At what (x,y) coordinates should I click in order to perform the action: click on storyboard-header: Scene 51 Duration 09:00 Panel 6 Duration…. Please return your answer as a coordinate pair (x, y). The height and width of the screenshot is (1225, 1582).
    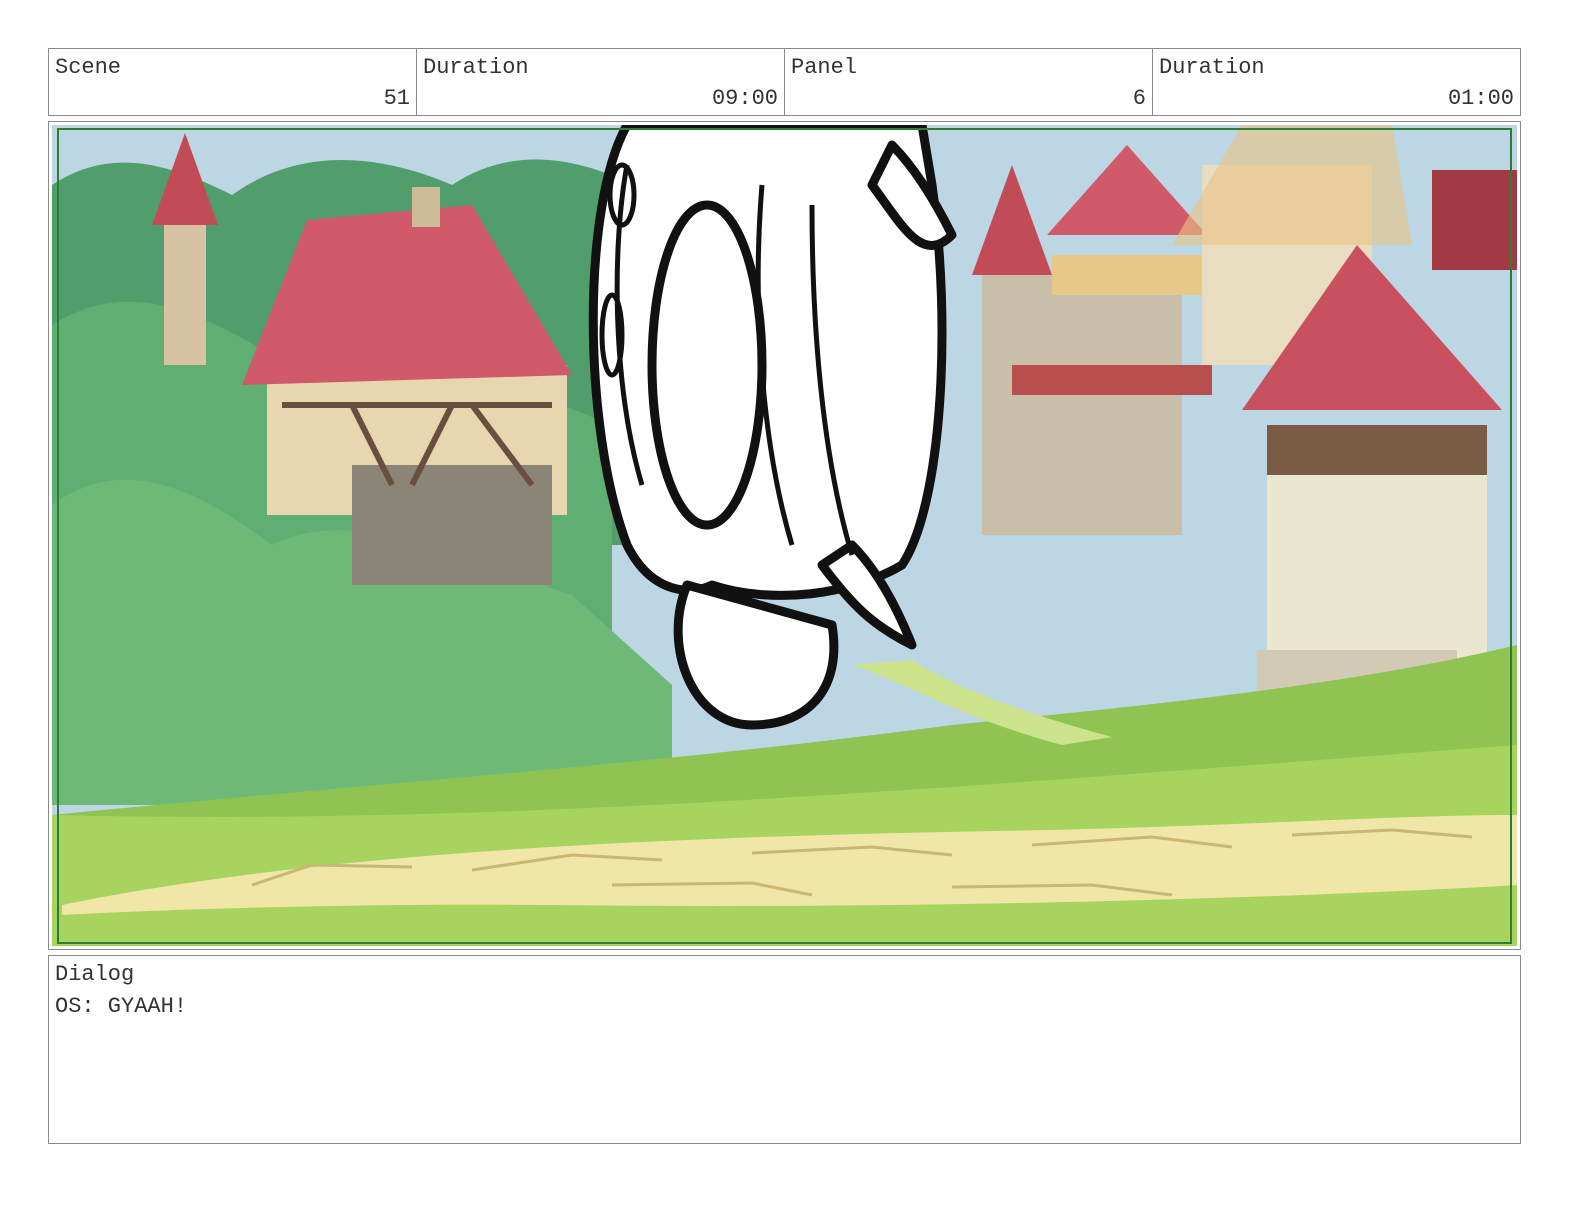
    Looking at the image, I should click on (784, 82).